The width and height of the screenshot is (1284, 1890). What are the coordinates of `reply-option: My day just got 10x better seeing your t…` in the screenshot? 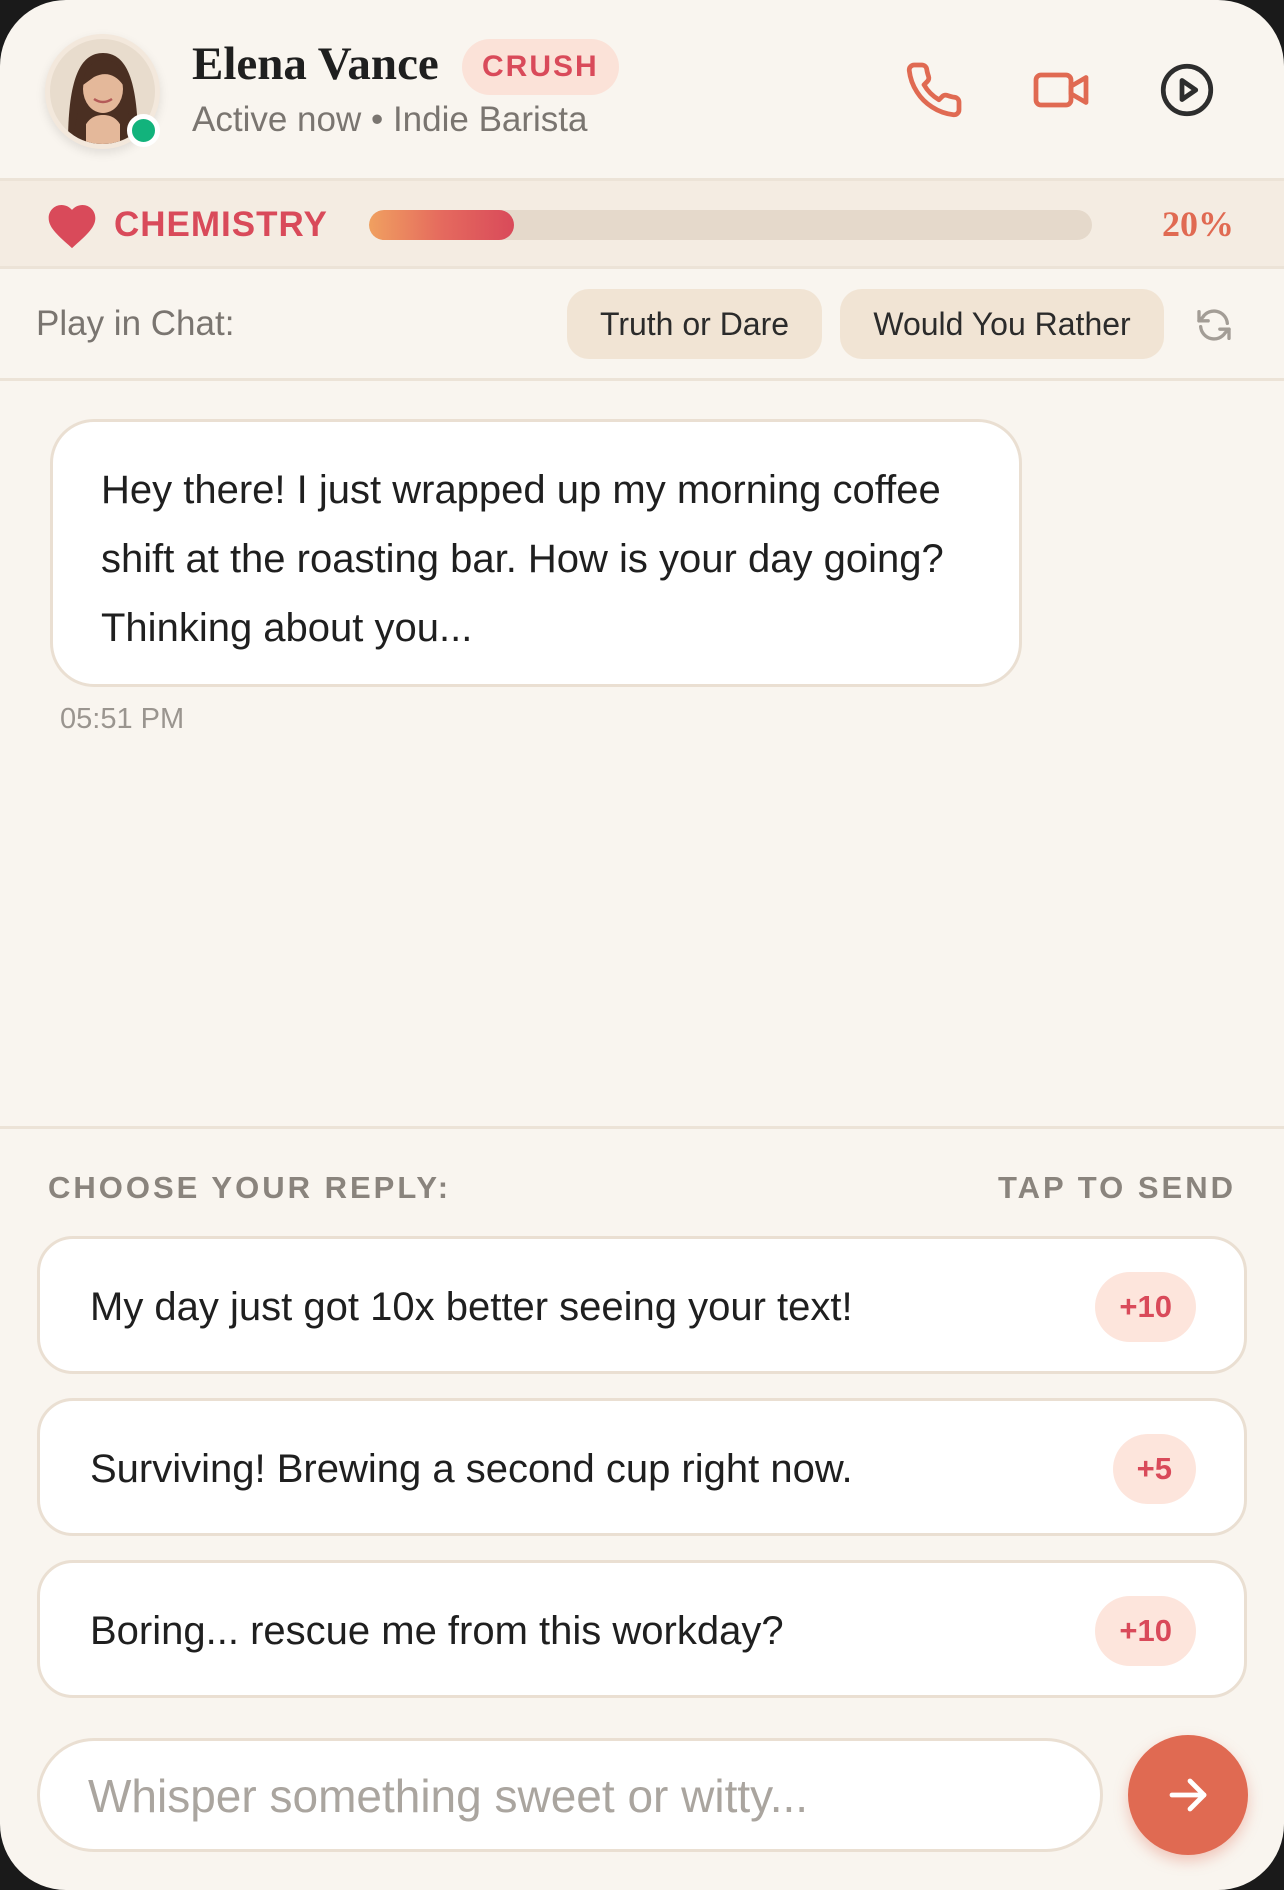 It's located at (642, 1305).